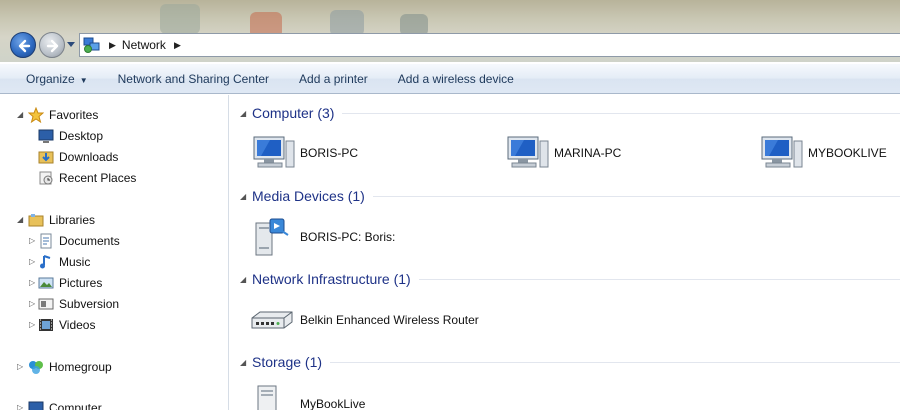  What do you see at coordinates (81, 283) in the screenshot?
I see `nav-pictures-label: Pictures` at bounding box center [81, 283].